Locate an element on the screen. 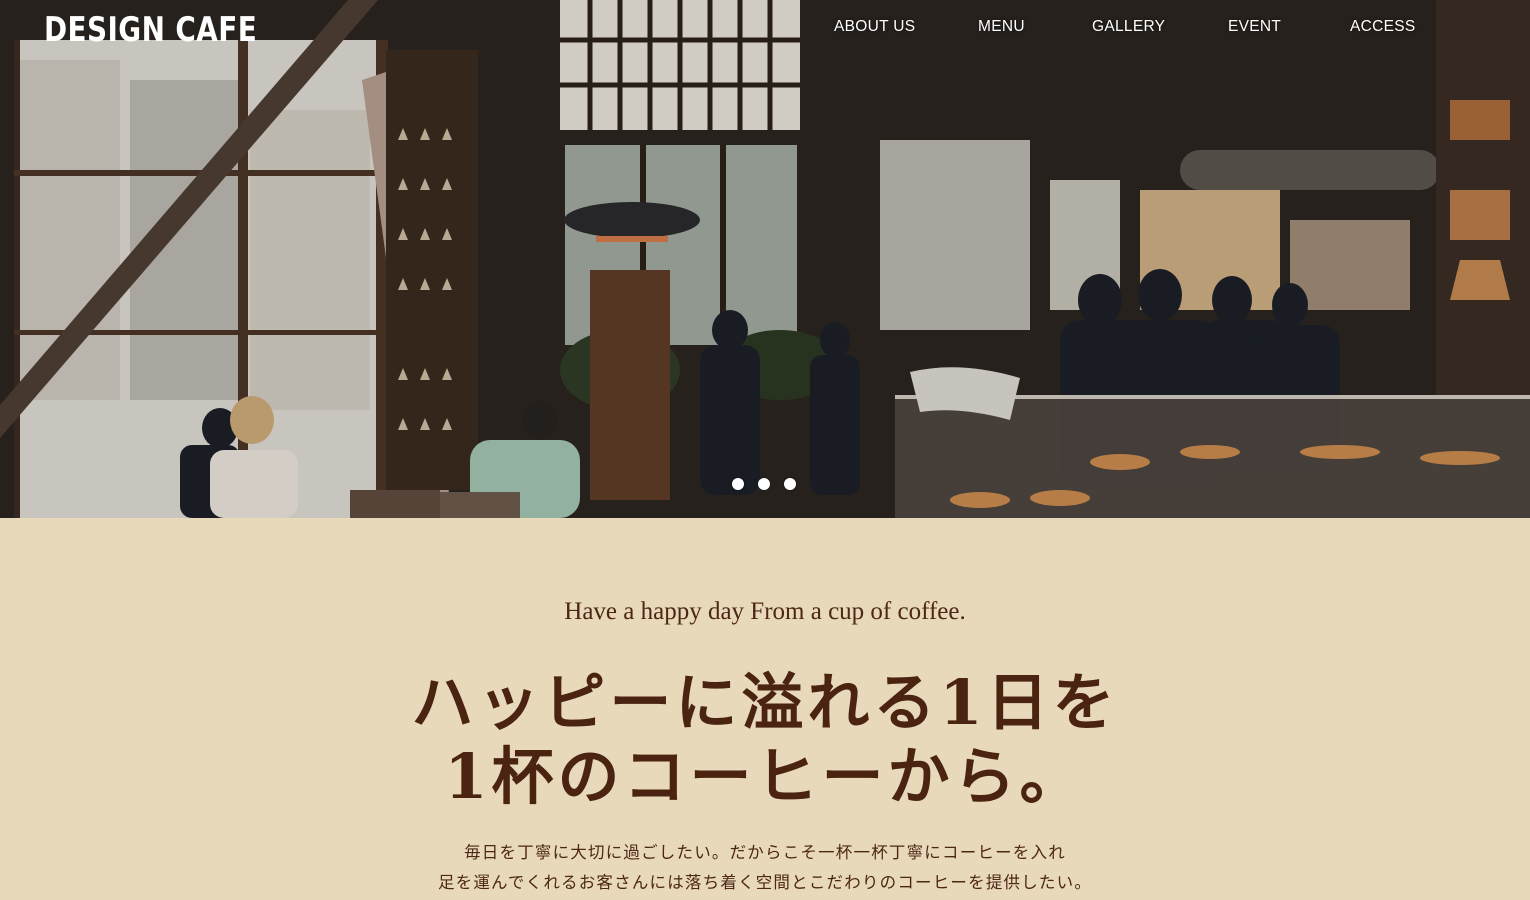  body-line-2: 足を運んでくれるお客さんには落ち着く空間とこだわりのコーヒーを提供したい。 is located at coordinates (765, 882).